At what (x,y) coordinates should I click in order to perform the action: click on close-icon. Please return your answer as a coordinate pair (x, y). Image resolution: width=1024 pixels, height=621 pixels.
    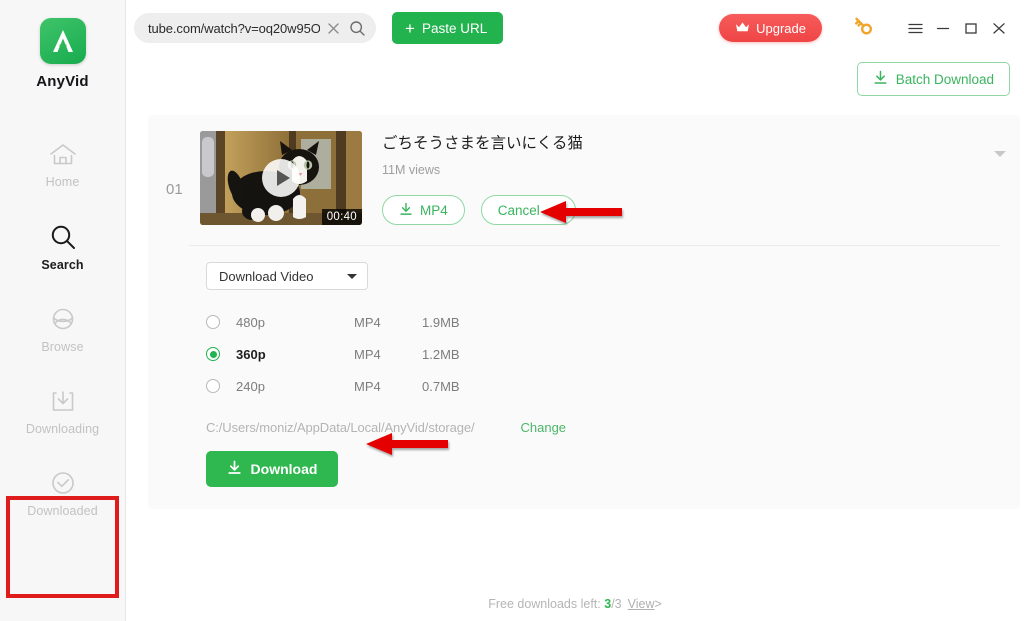
    Looking at the image, I should click on (999, 28).